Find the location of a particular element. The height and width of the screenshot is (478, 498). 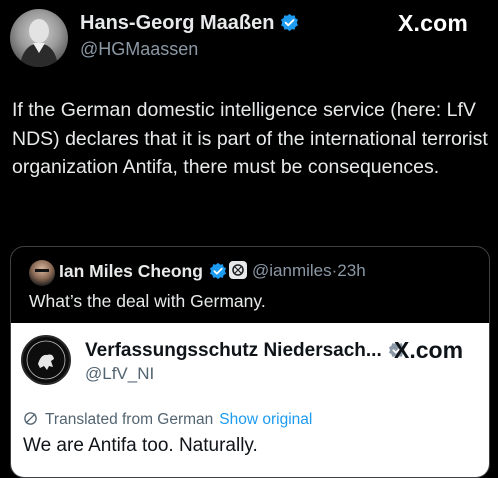

quoted-author-avatar is located at coordinates (42, 273).